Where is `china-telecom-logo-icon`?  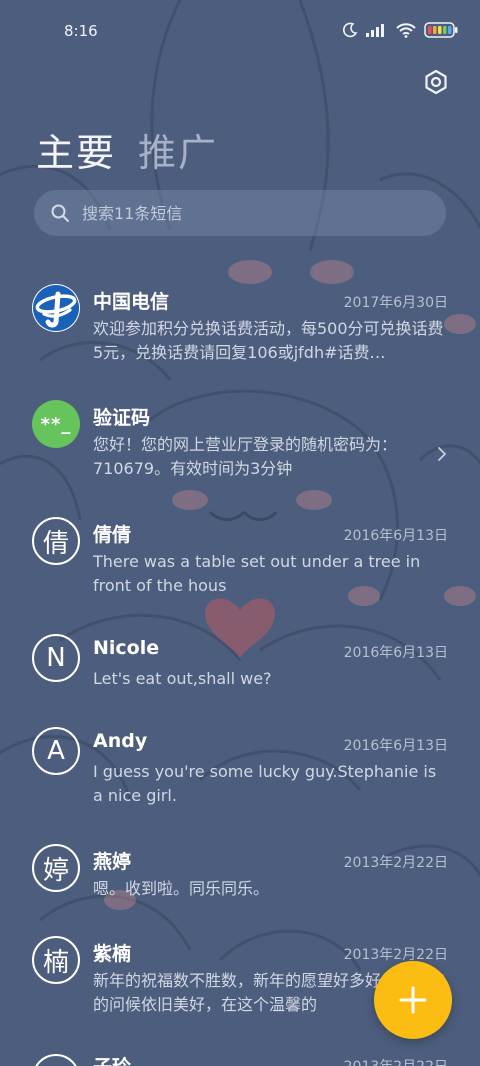
china-telecom-logo-icon is located at coordinates (56, 308).